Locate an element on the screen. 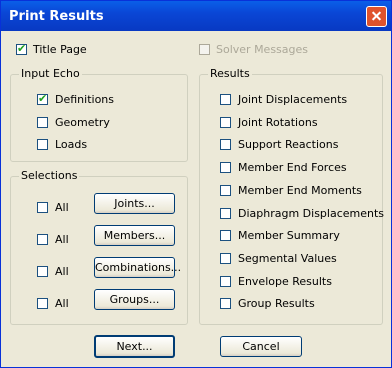  title-bar: Print Results is located at coordinates (196, 16).